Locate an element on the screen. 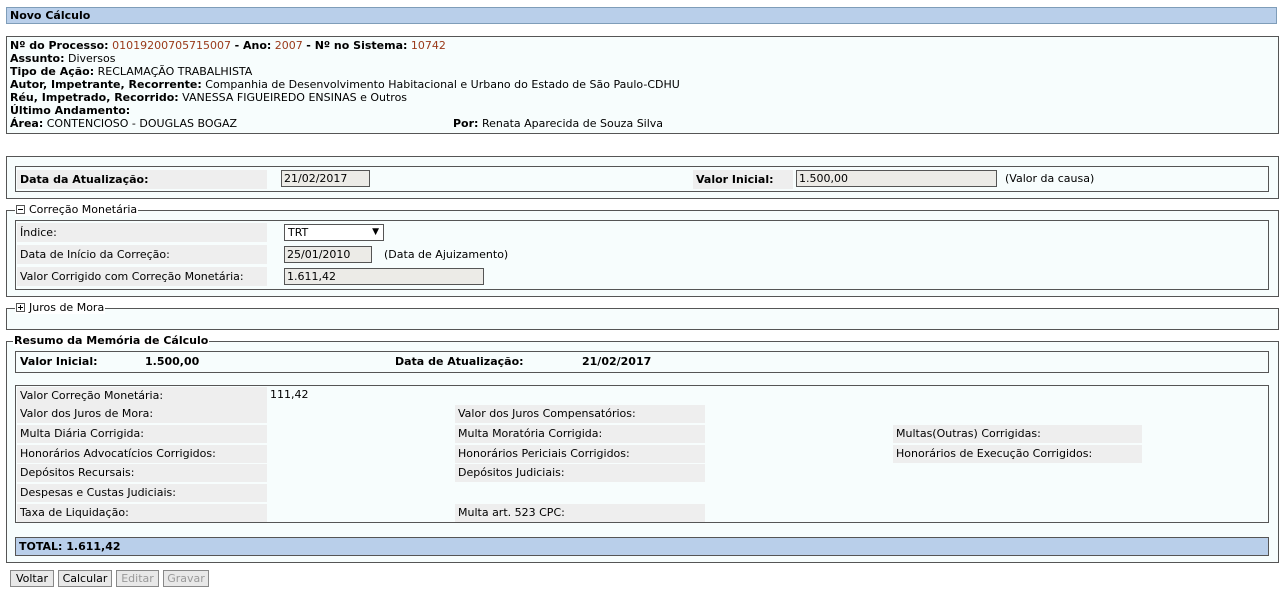  action-type-label: Tipo de Ação: is located at coordinates (52, 71).